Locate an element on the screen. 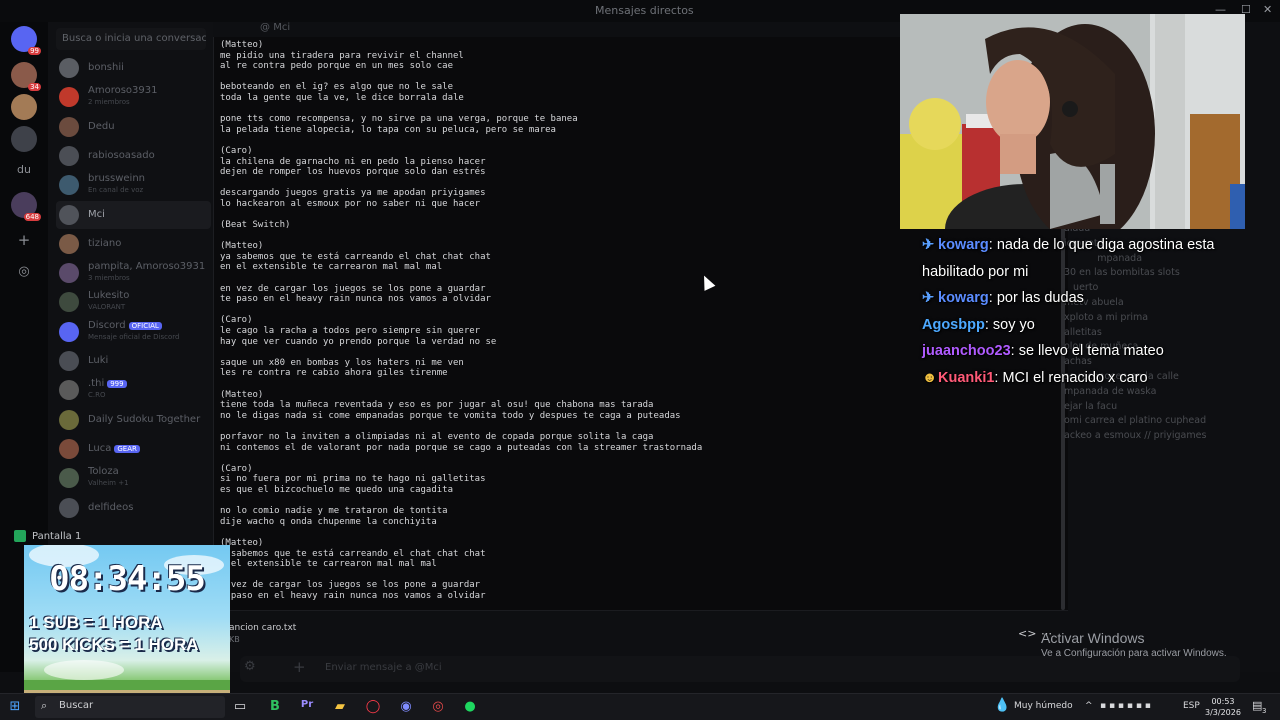  app-b-icon: B is located at coordinates (275, 706).